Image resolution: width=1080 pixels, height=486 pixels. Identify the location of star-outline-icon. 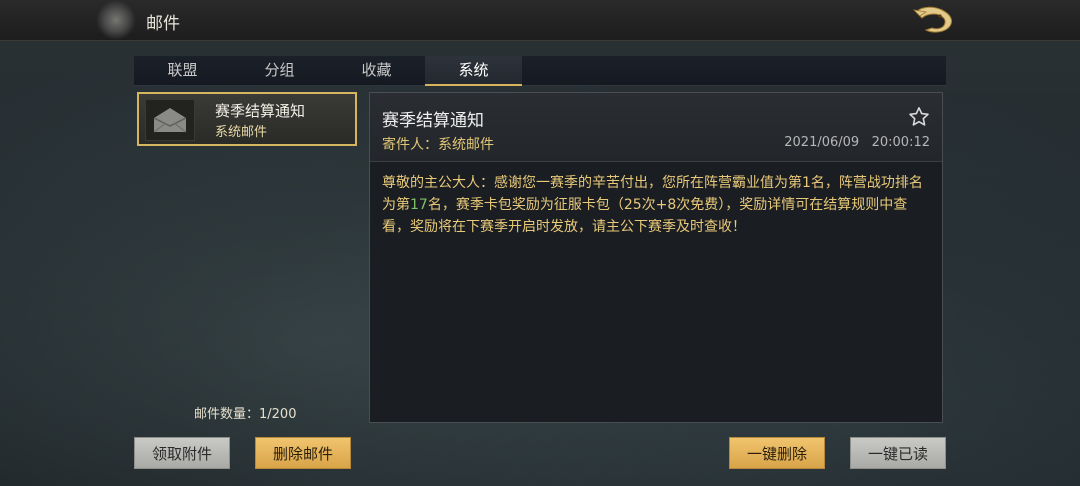
(919, 117).